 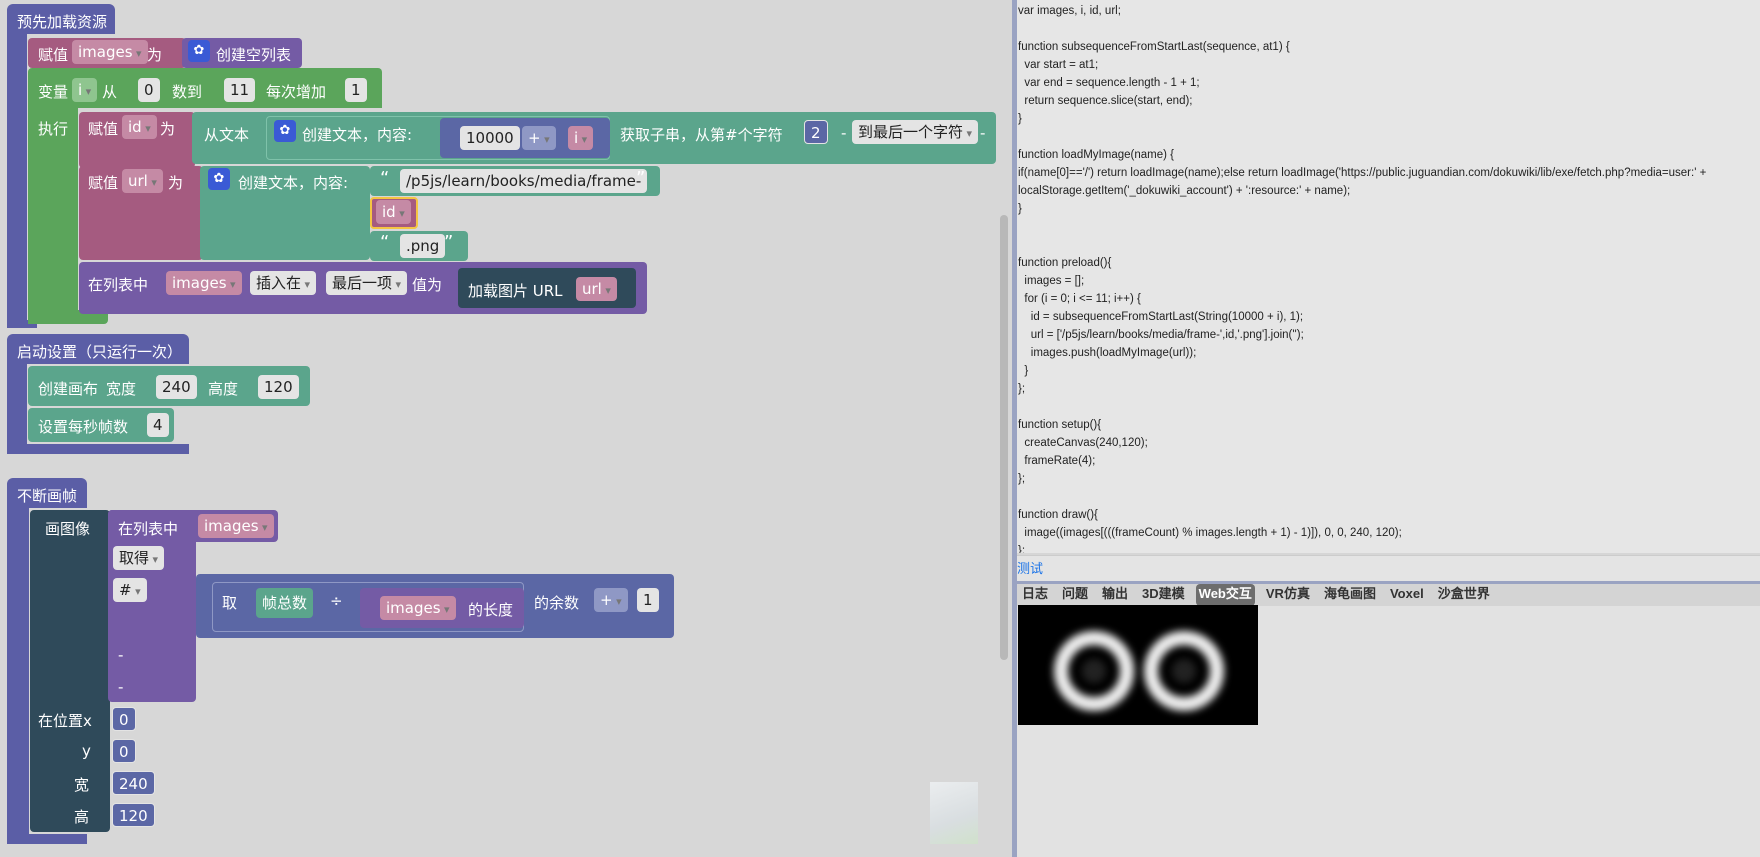 I want to click on output-tab-bar: 日志 问题 输出 3D建模 Web交互 VR仿真 海龟画图 Voxel 沙盒世界, so click(x=1388, y=593).